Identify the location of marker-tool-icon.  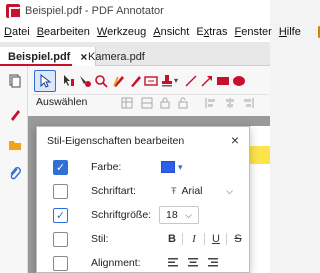
(85, 81).